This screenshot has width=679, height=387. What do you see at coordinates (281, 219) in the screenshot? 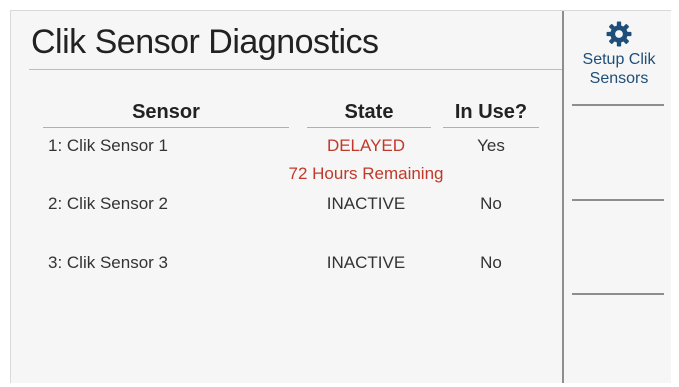
I see `table-row: 2: Clik Sensor 2 INACTIVE No` at bounding box center [281, 219].